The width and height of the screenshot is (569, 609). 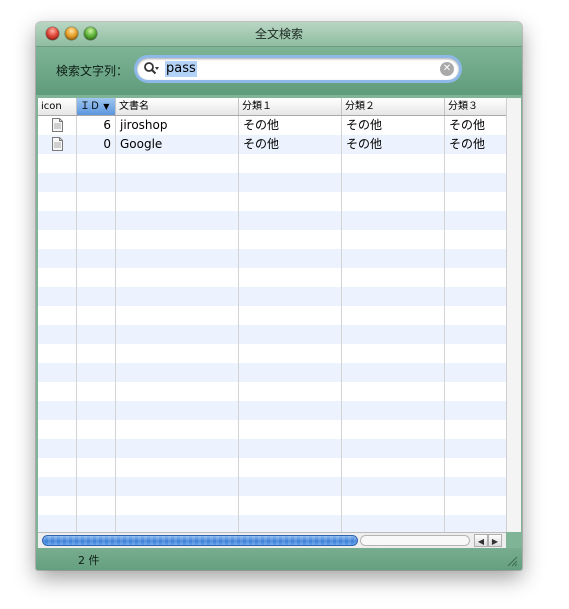 What do you see at coordinates (90, 106) in the screenshot?
I see `column-header-id-label: ＩＤ` at bounding box center [90, 106].